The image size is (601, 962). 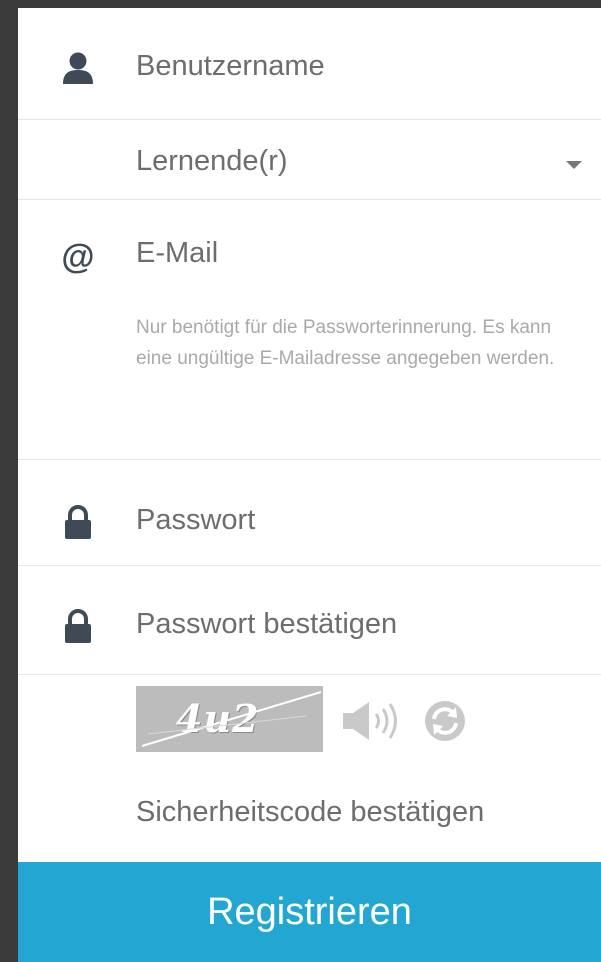 I want to click on username-field: Benutzername, so click(x=309, y=64).